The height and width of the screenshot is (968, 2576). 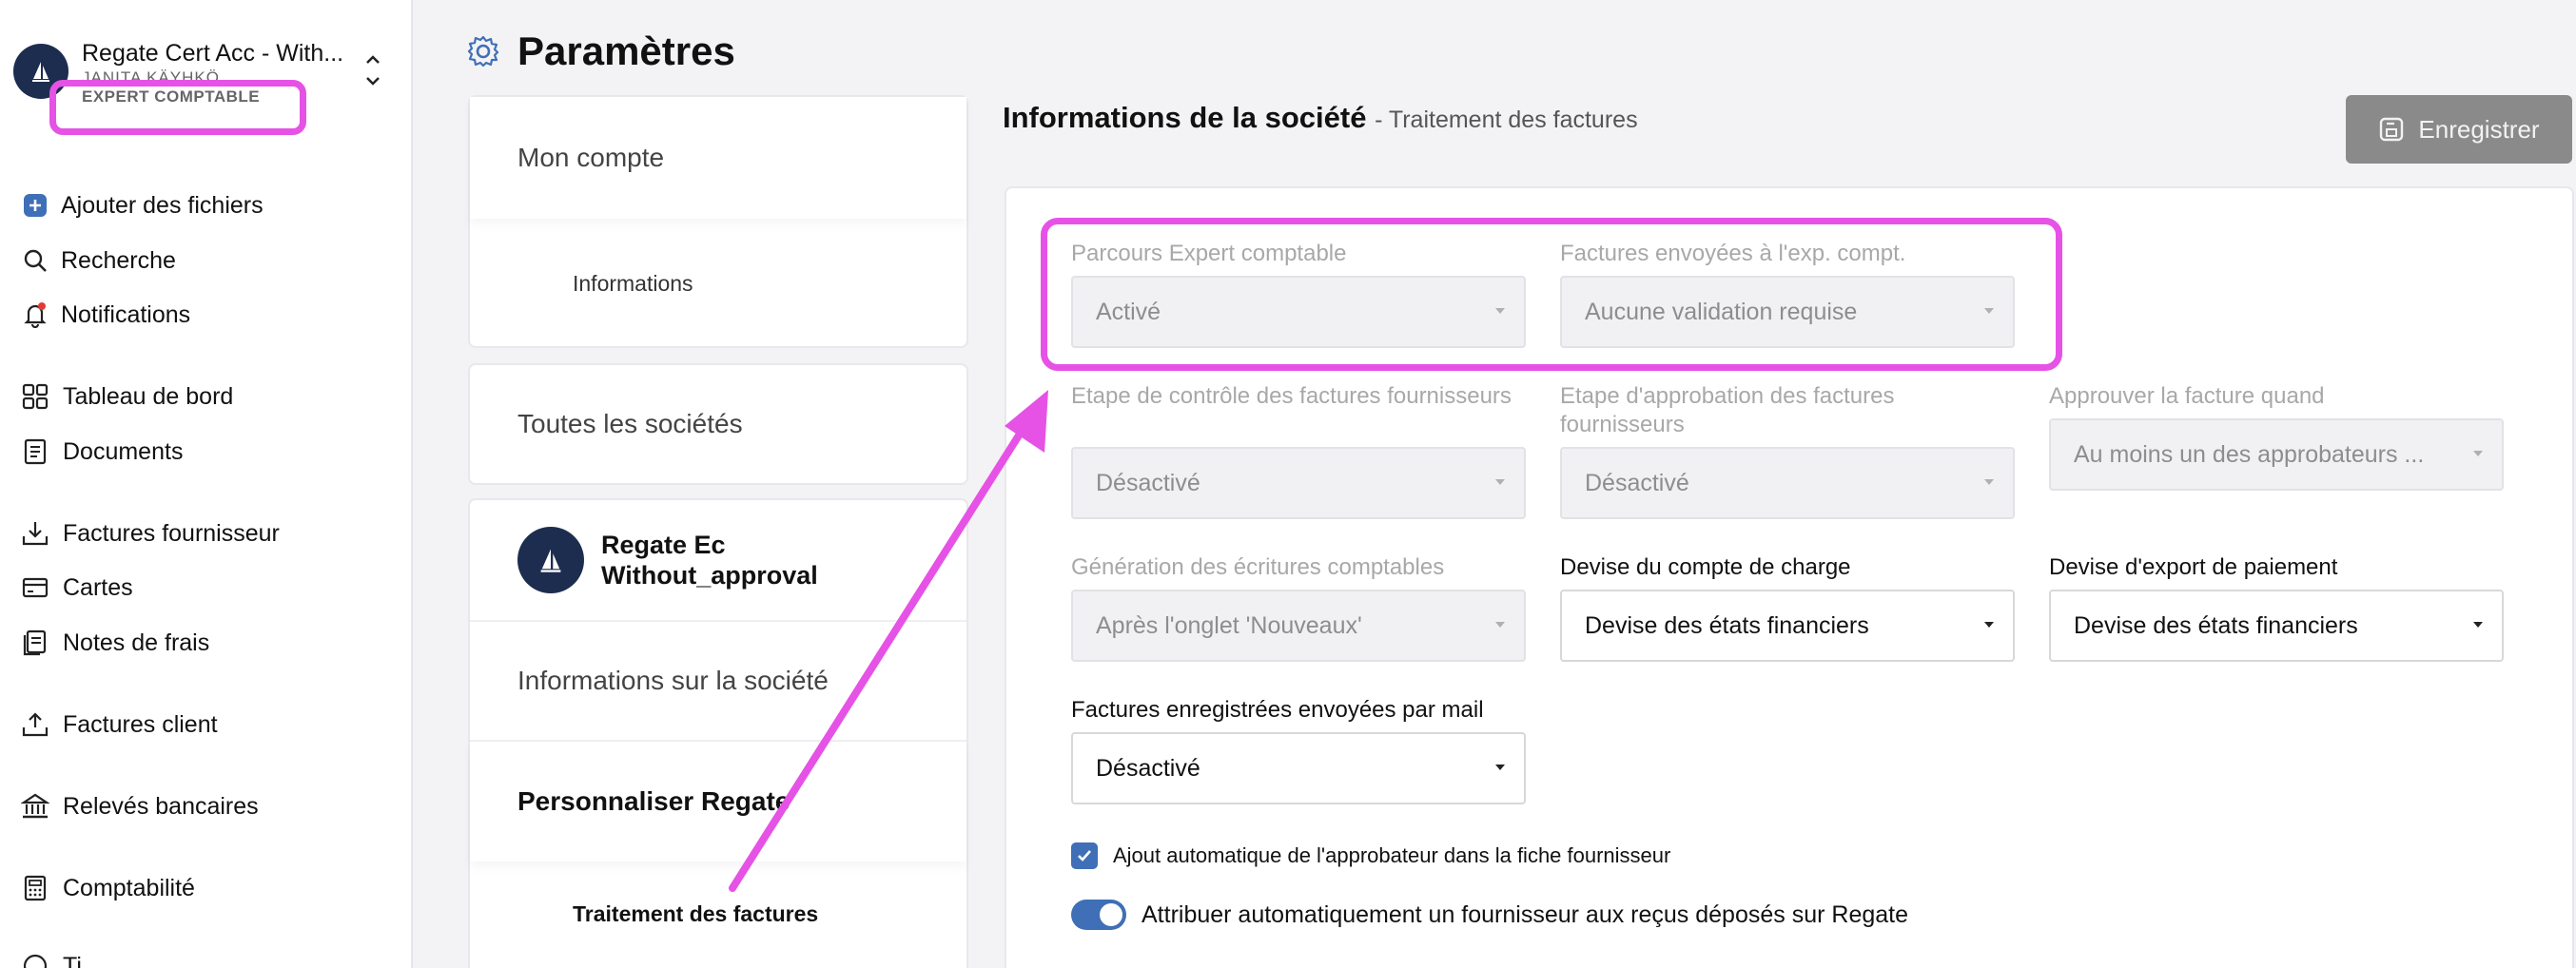 I want to click on menu-card-toutes-societes: Toutes les sociétés, so click(x=718, y=424).